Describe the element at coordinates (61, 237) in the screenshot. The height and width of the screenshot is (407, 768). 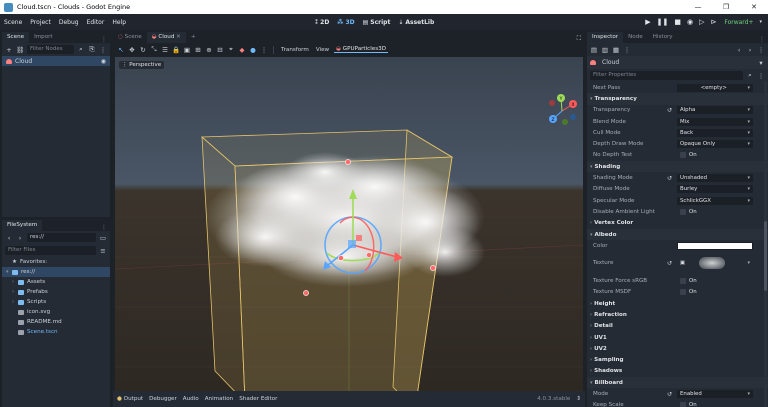
I see `path-field: res://` at that location.